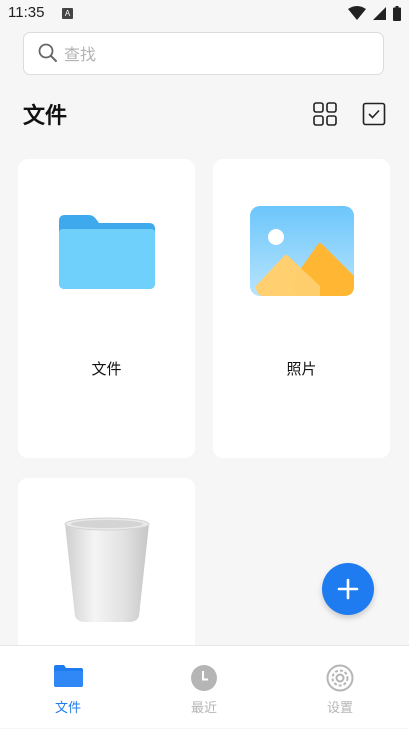 The width and height of the screenshot is (409, 729). What do you see at coordinates (68, 687) in the screenshot?
I see `nav-item-files: 文件` at bounding box center [68, 687].